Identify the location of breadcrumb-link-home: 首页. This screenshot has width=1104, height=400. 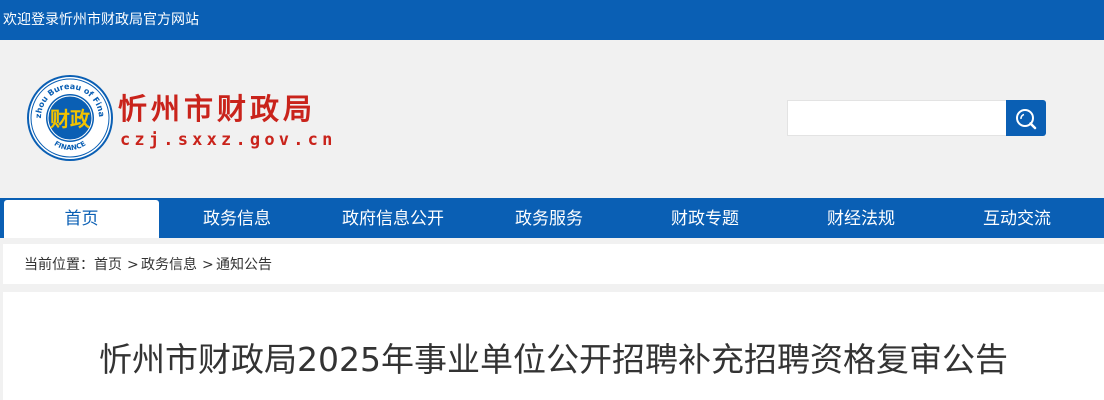
(108, 265).